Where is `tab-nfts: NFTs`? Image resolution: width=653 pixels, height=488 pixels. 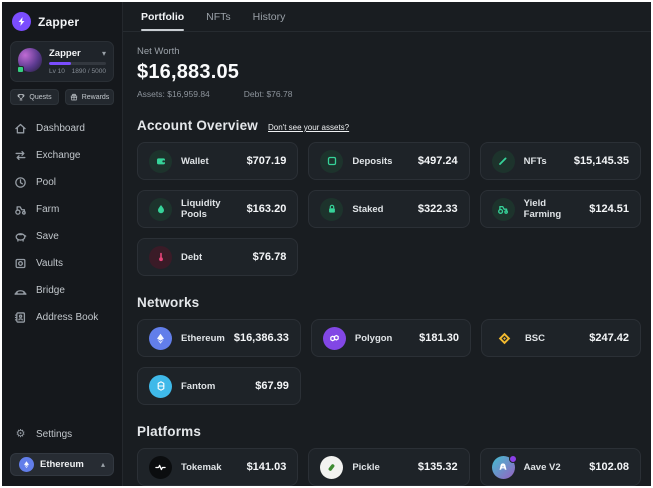
tab-nfts: NFTs is located at coordinates (218, 16).